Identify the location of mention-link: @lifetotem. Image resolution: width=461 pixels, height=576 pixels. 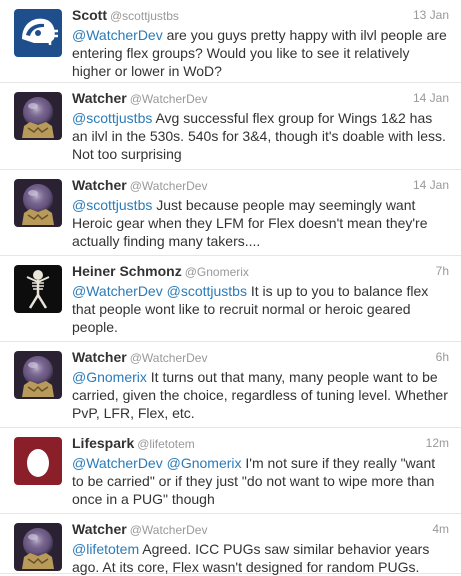
(105, 549).